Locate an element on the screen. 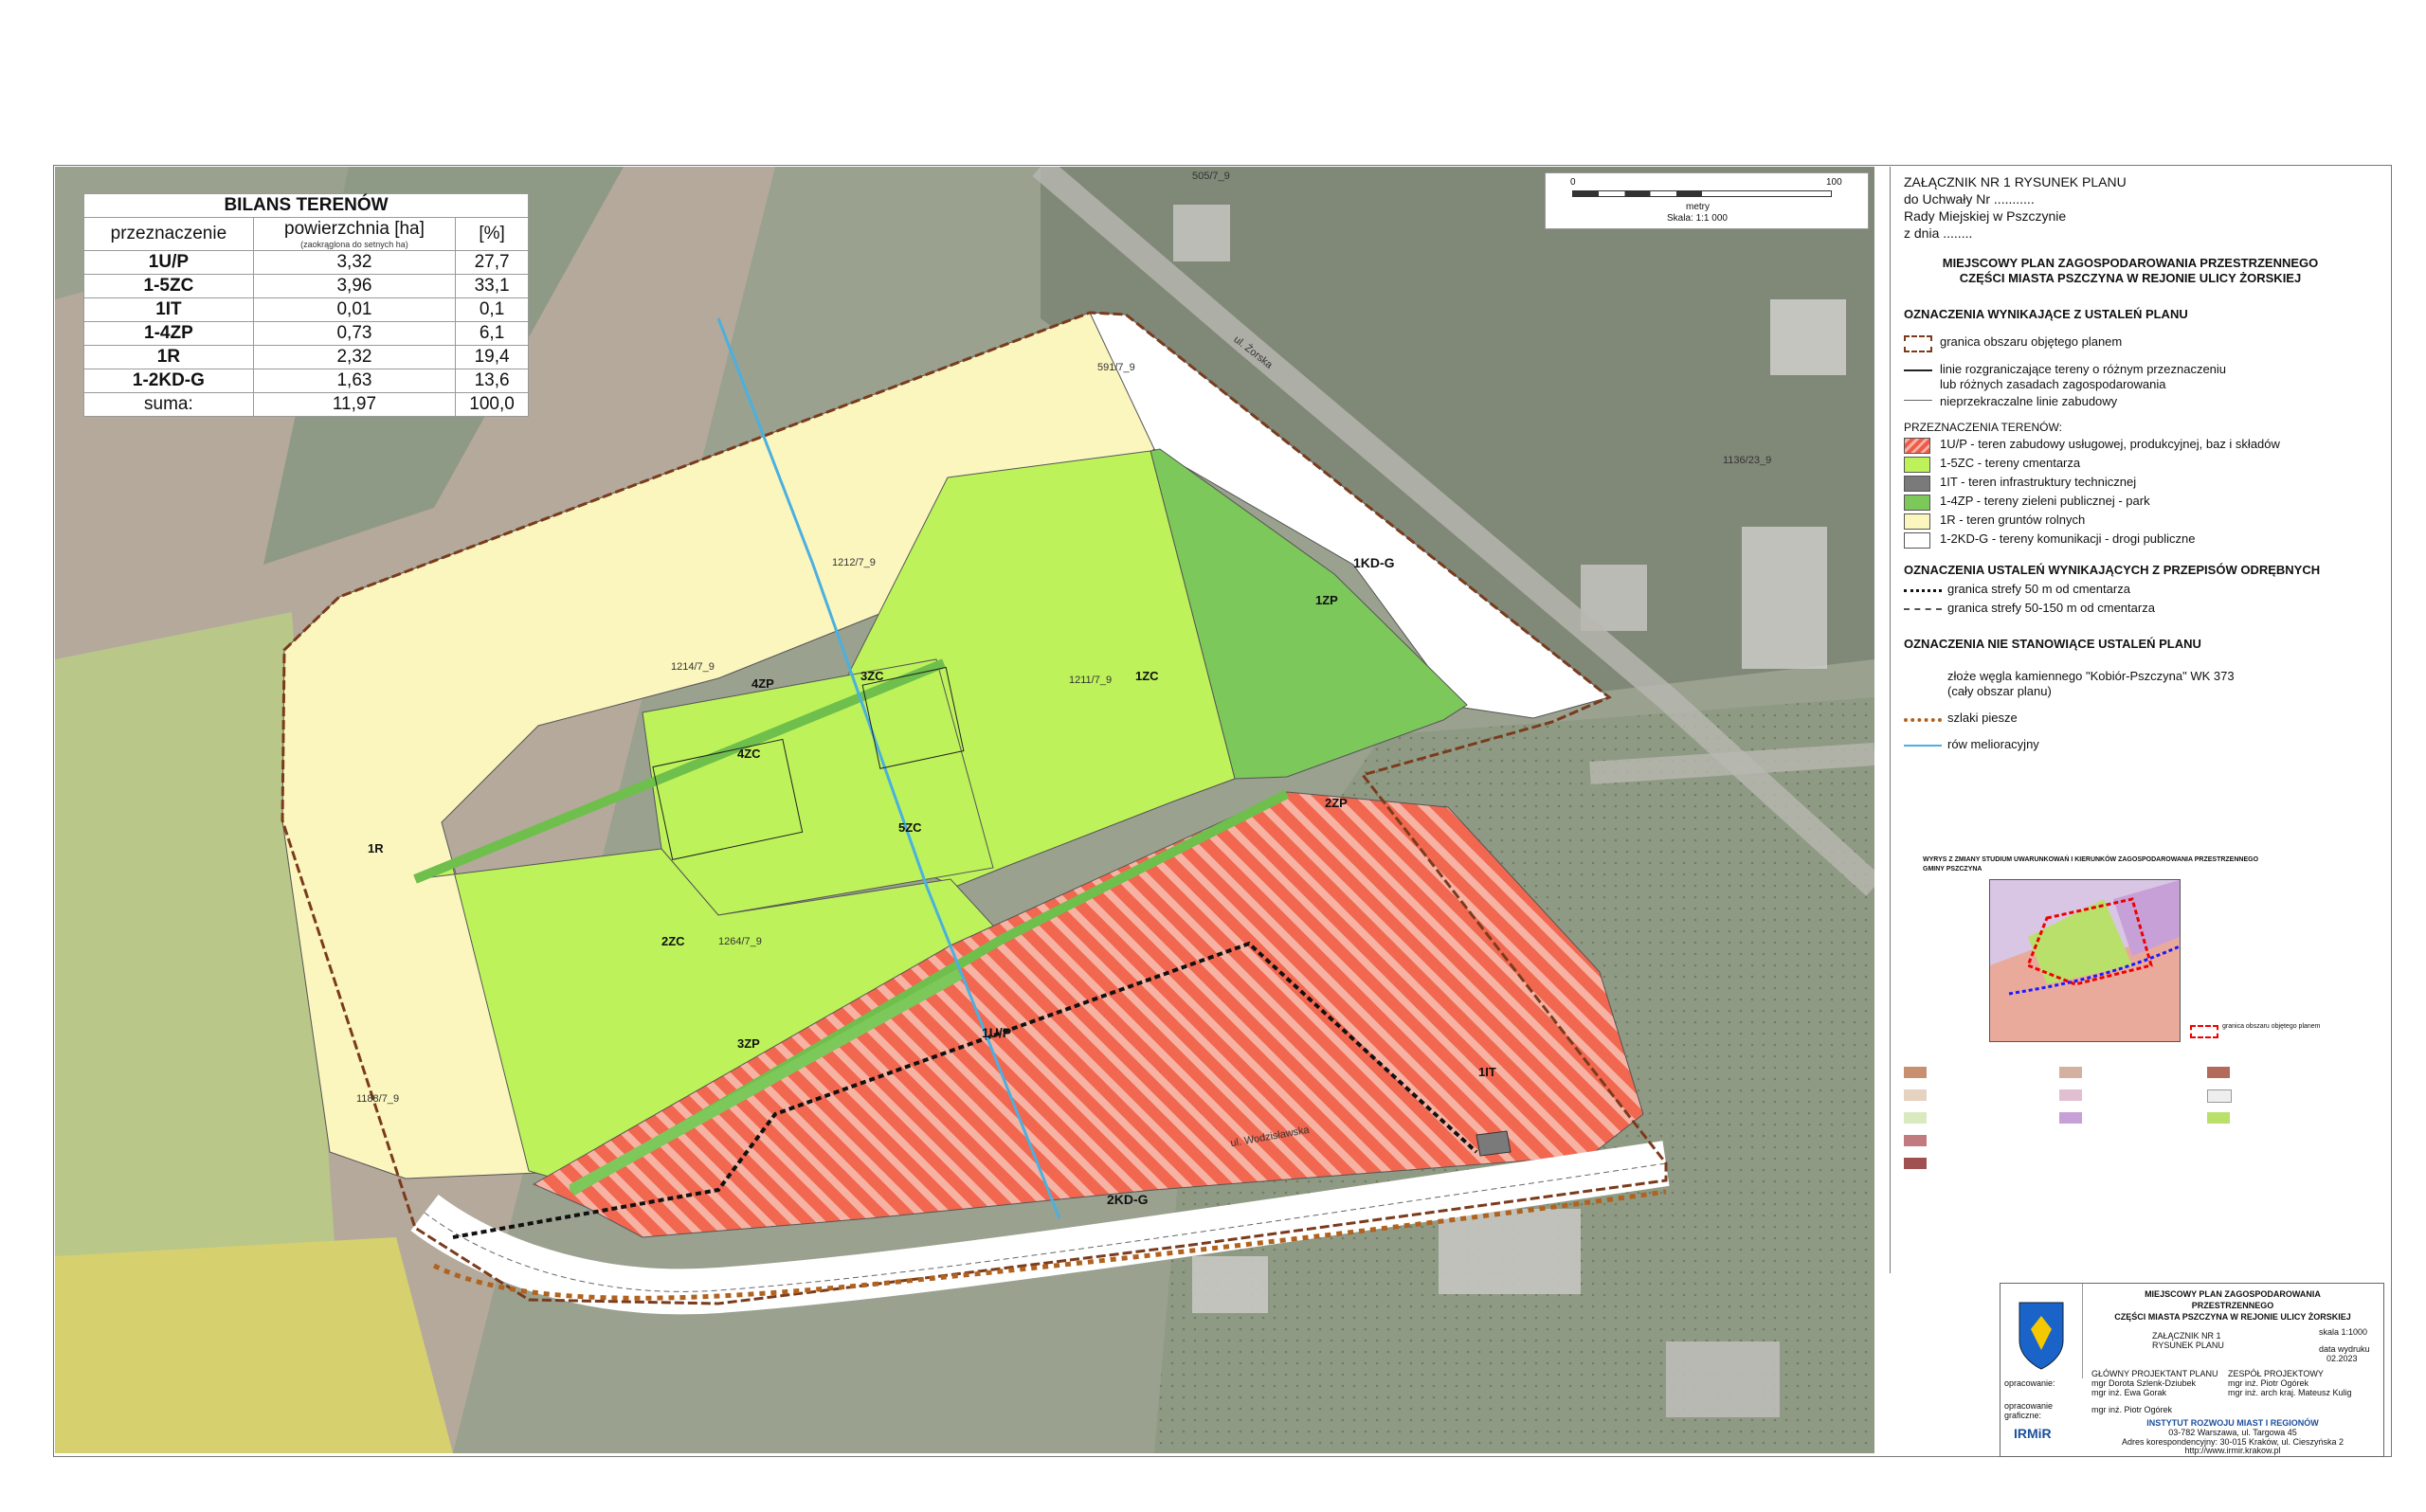 This screenshot has height=1512, width=2426. parcel-label: 1214/7_9 is located at coordinates (693, 667).